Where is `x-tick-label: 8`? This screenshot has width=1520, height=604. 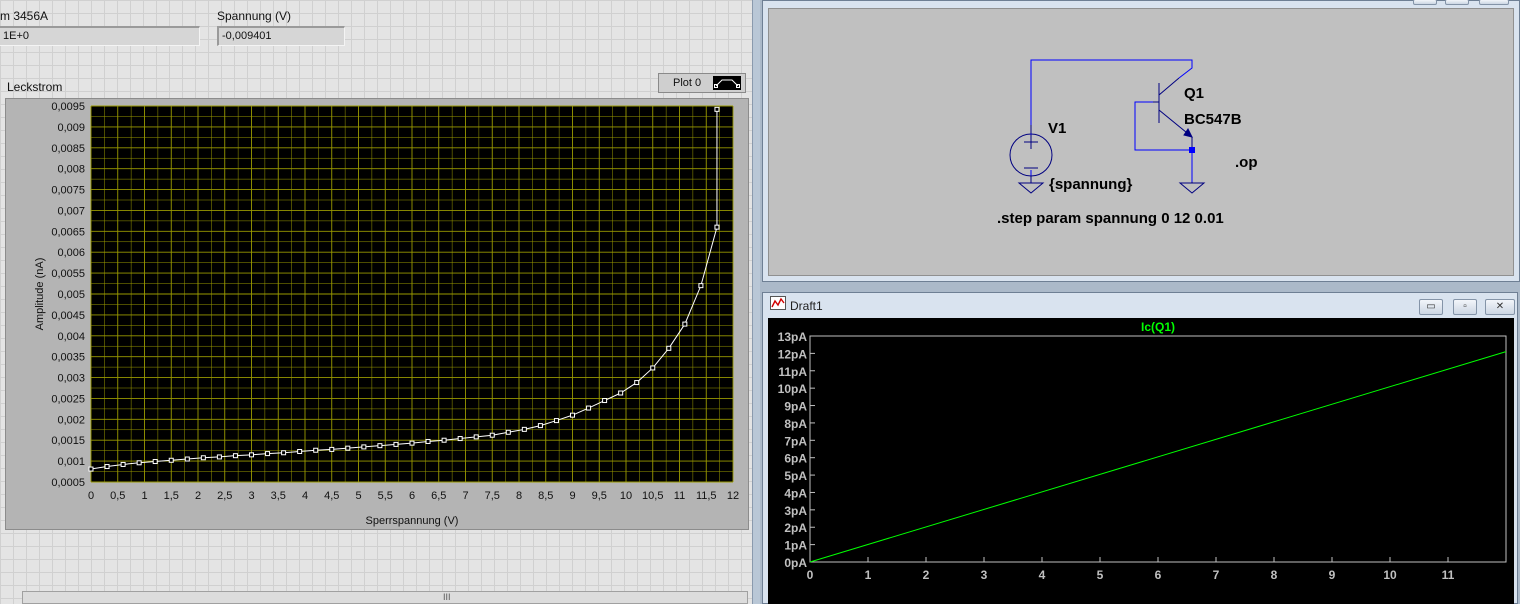 x-tick-label: 8 is located at coordinates (1274, 575).